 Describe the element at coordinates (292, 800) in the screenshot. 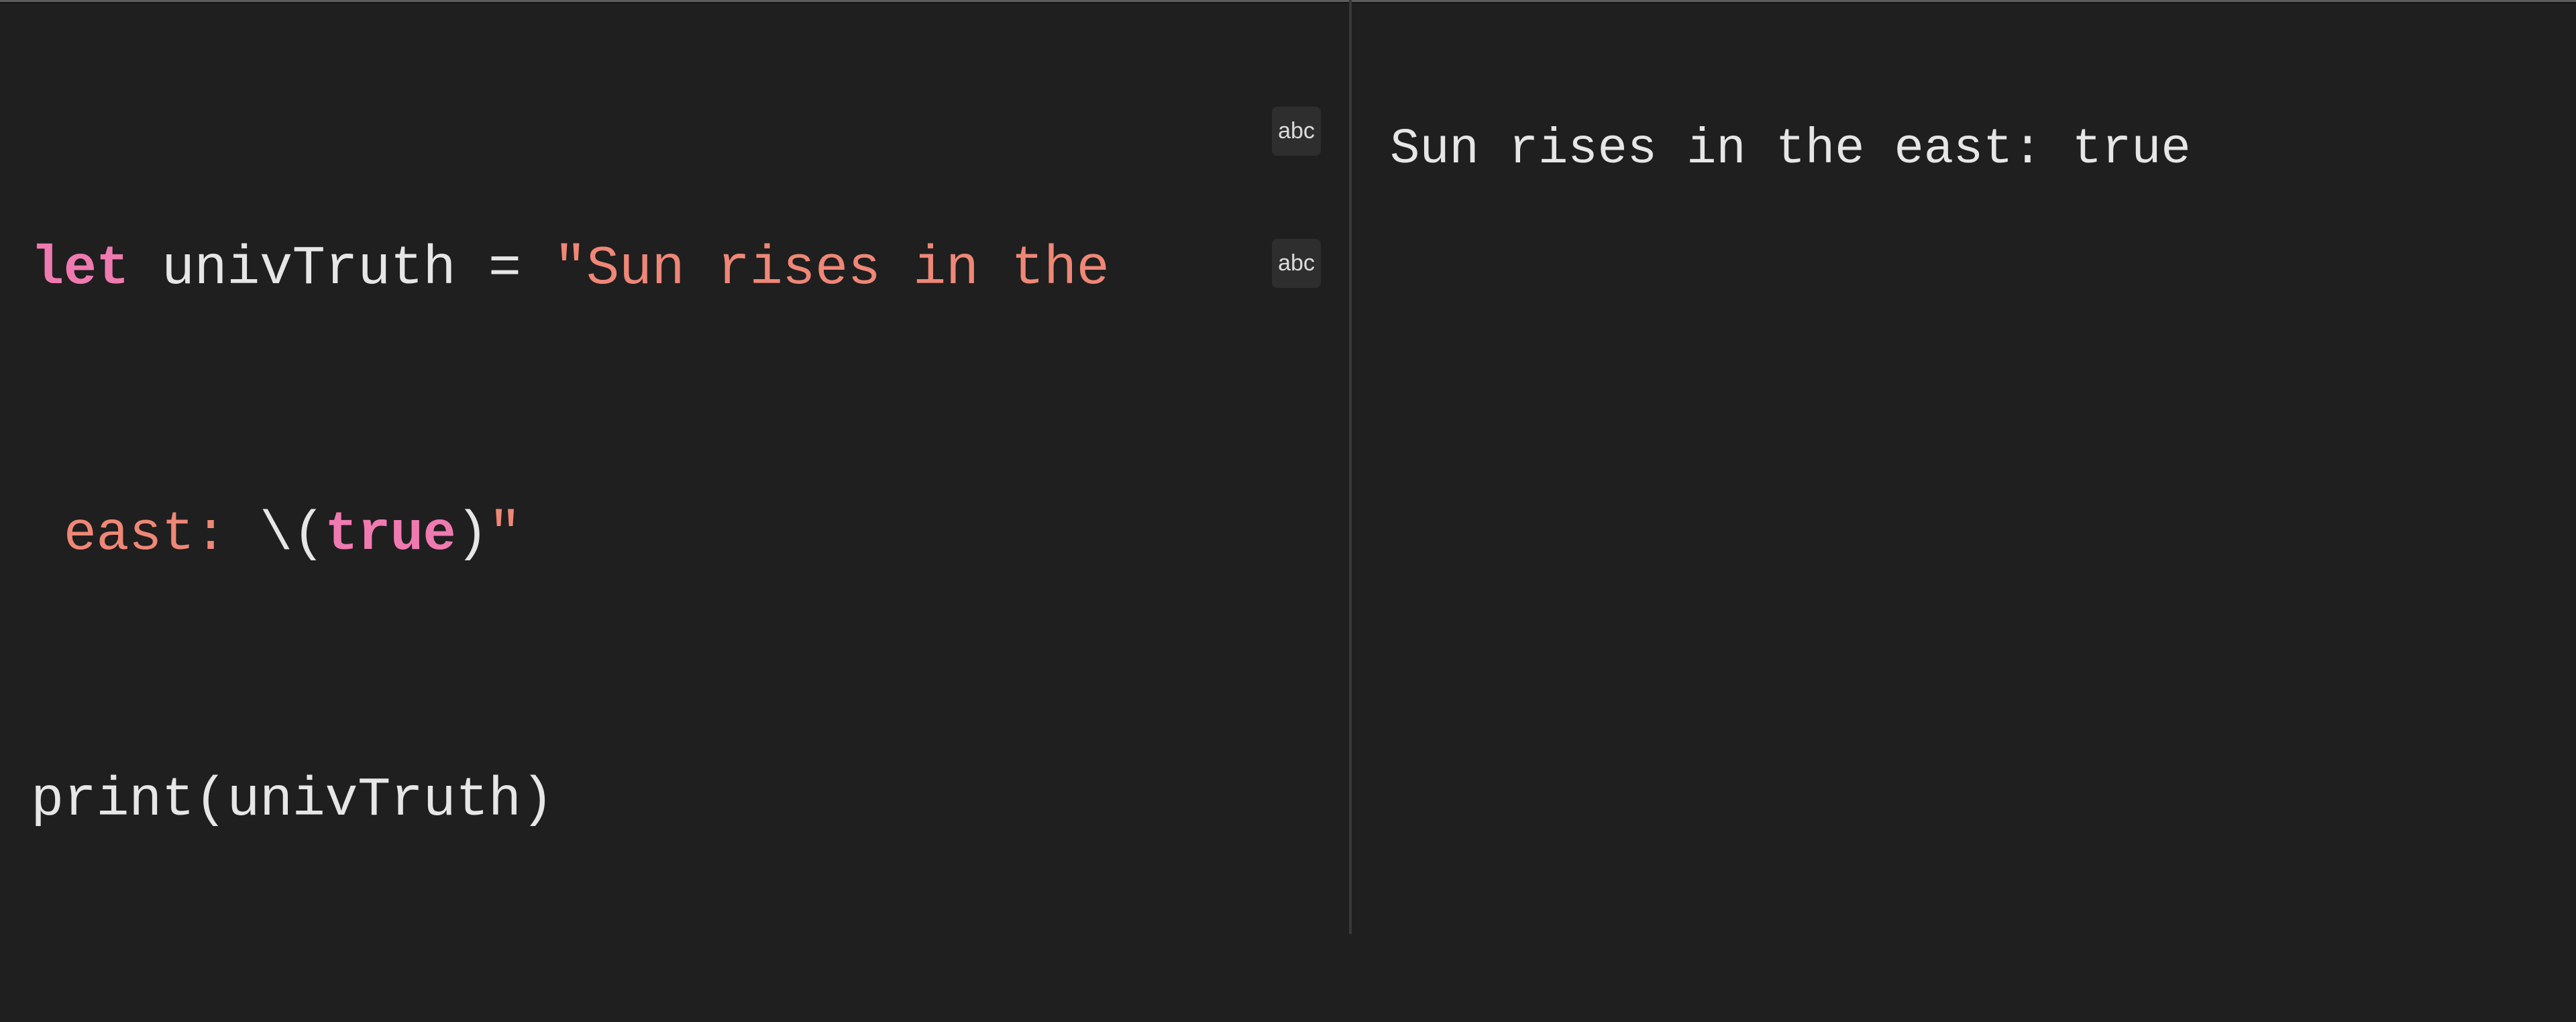

I see `plain-token: print(univTruth)` at that location.